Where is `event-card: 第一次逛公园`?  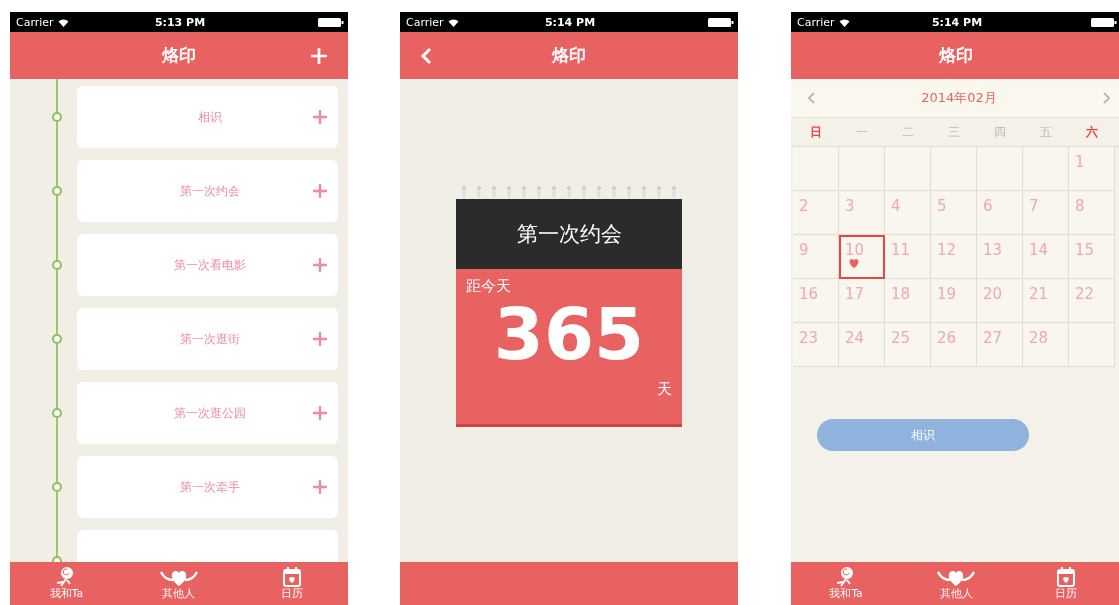 event-card: 第一次逛公园 is located at coordinates (207, 413).